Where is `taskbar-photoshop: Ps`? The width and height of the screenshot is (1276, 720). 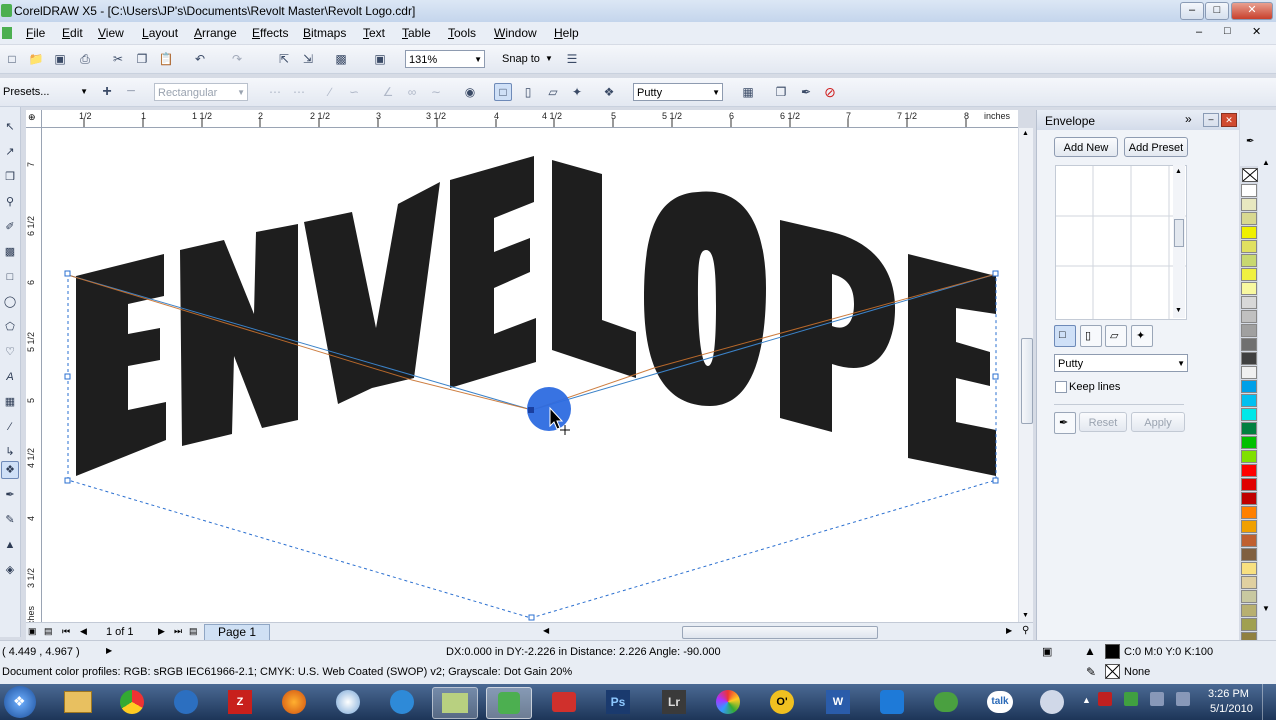 taskbar-photoshop: Ps is located at coordinates (618, 702).